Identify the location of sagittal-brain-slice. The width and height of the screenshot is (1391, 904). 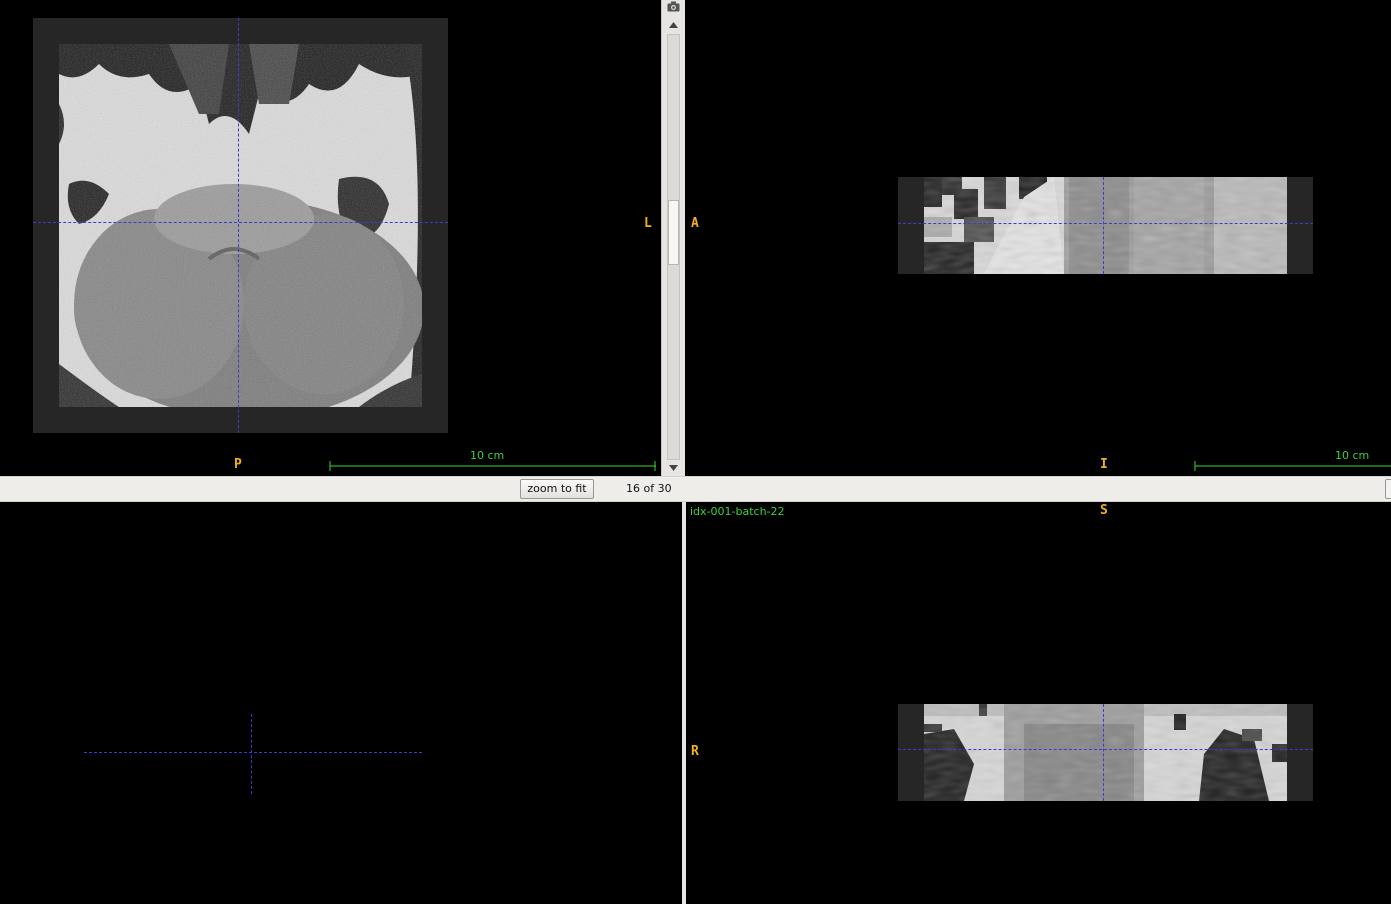
(1105, 225).